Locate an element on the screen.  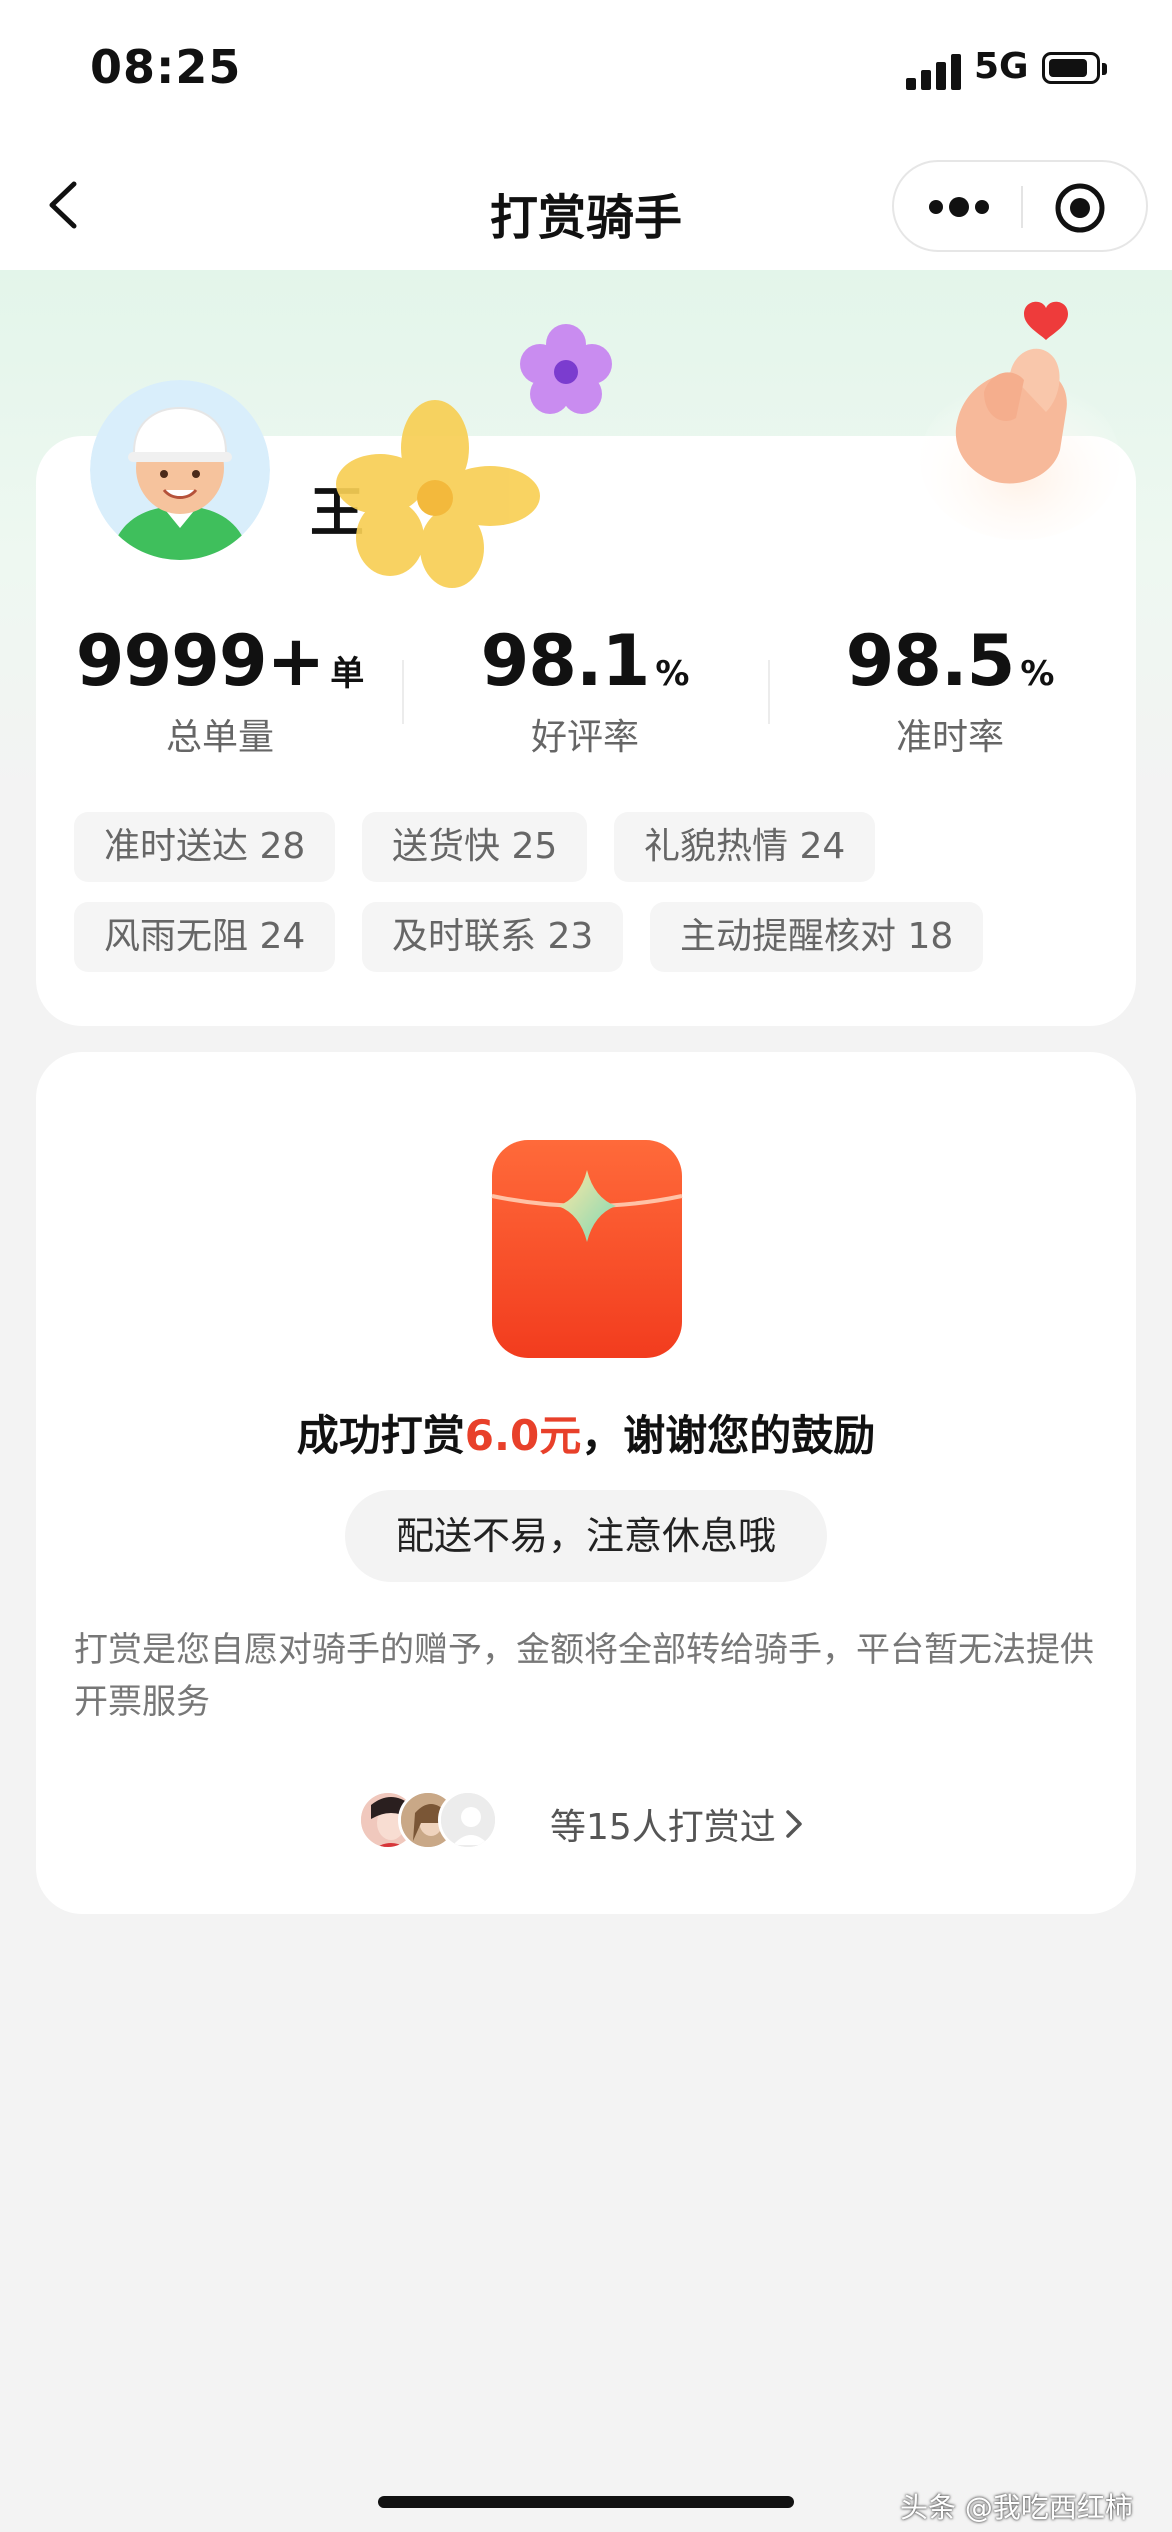
more-button is located at coordinates (959, 207).